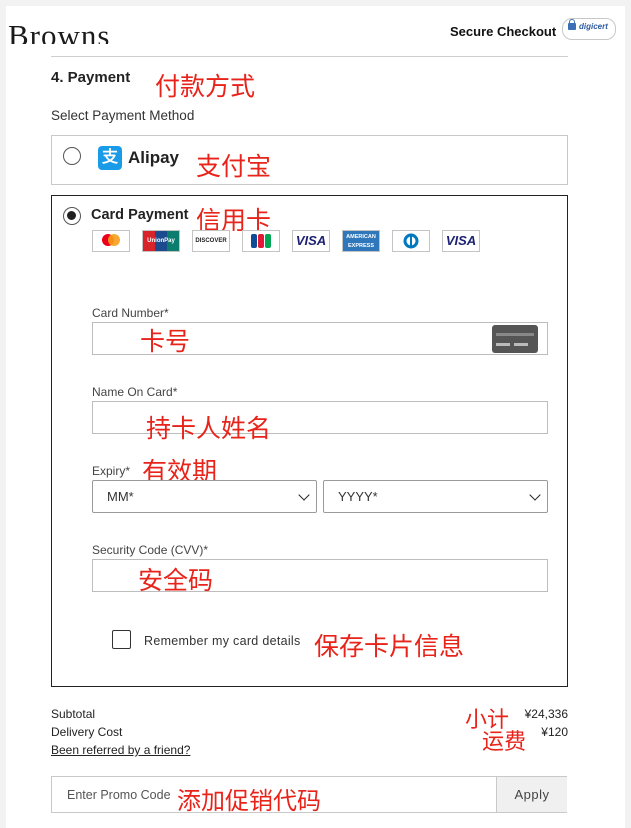 This screenshot has height=828, width=631. Describe the element at coordinates (234, 166) in the screenshot. I see `annotation-alipay: 支付宝` at that location.